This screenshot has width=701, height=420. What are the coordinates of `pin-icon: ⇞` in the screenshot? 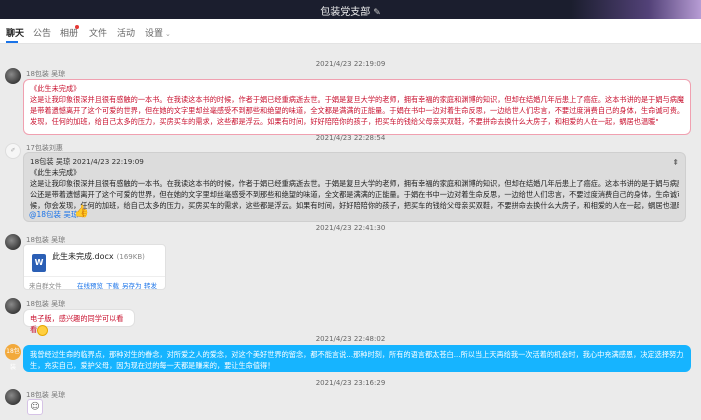 It's located at (675, 162).